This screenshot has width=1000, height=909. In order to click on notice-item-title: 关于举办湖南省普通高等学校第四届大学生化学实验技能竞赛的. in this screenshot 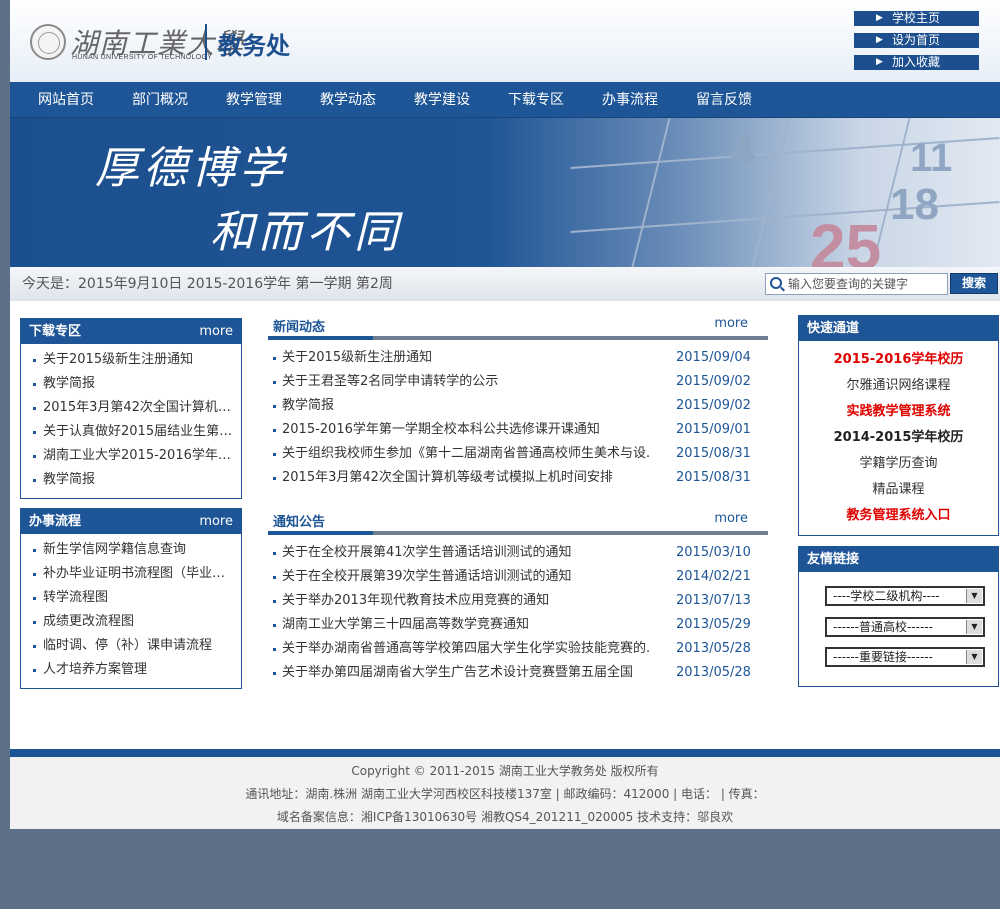, I will do `click(466, 648)`.